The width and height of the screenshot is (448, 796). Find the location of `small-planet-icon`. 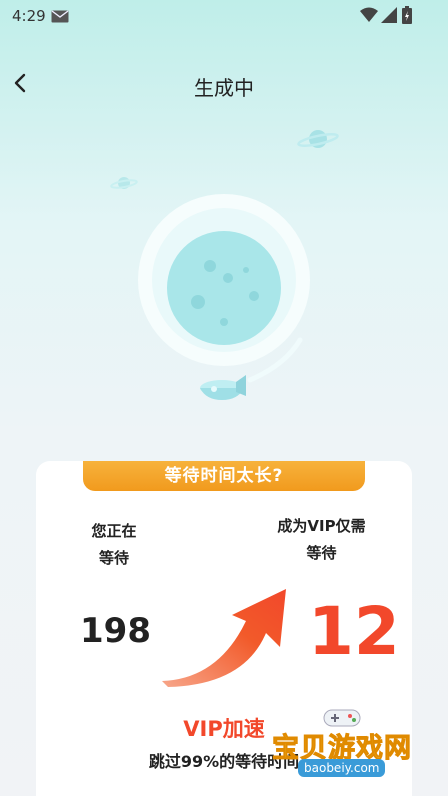

small-planet-icon is located at coordinates (318, 139).